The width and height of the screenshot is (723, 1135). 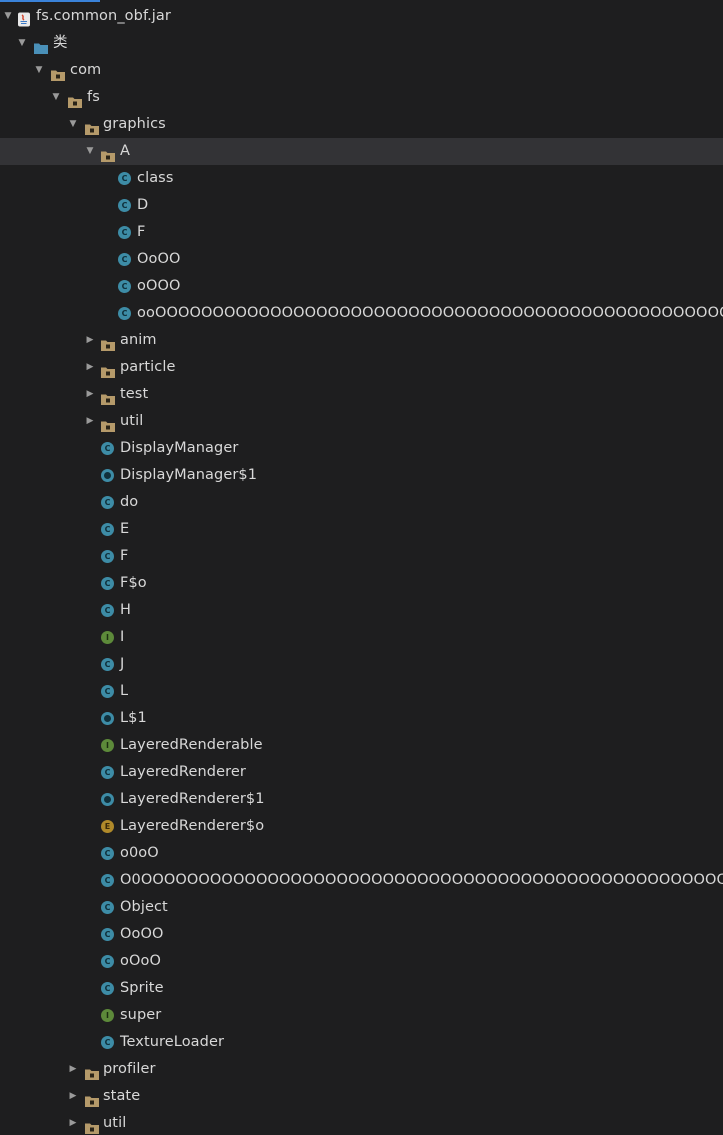 What do you see at coordinates (361, 745) in the screenshot?
I see `tree-node-interface: I LayeredRenderable` at bounding box center [361, 745].